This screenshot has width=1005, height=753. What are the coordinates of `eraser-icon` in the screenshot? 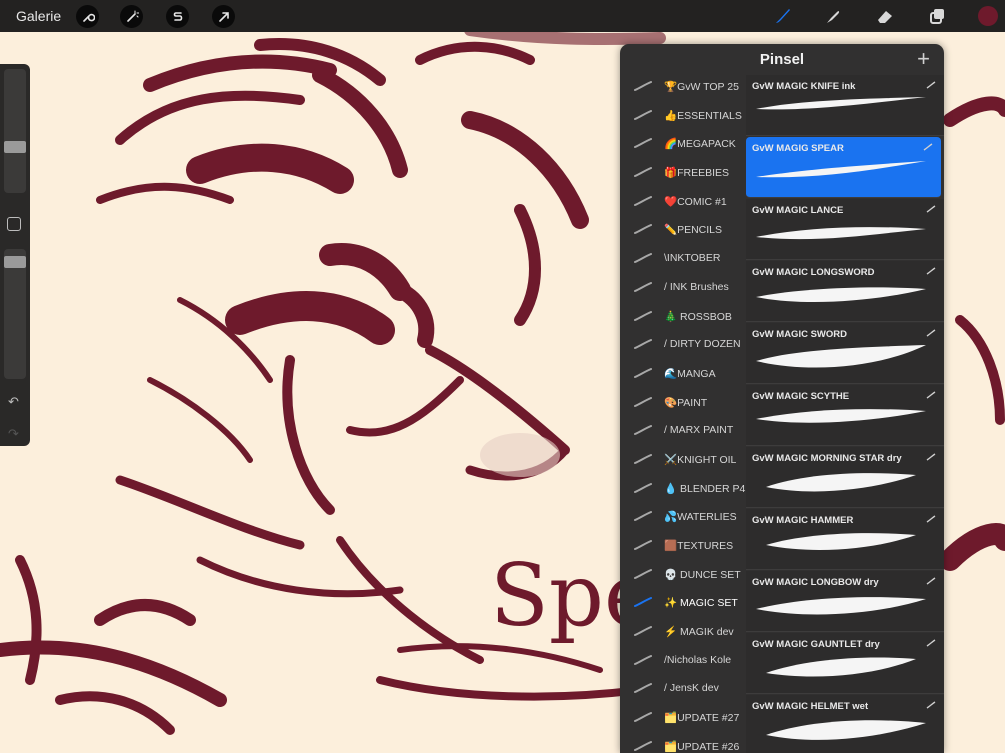 It's located at (885, 16).